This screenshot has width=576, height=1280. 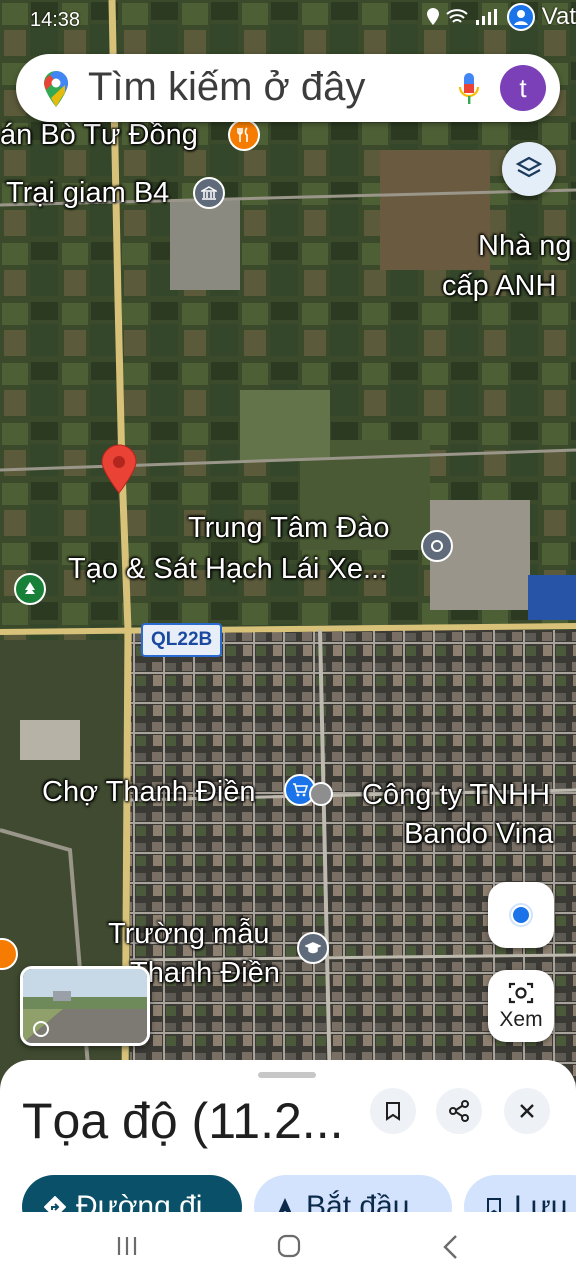 What do you see at coordinates (149, 792) in the screenshot?
I see `map-label-market: Chợ Thanh Điền` at bounding box center [149, 792].